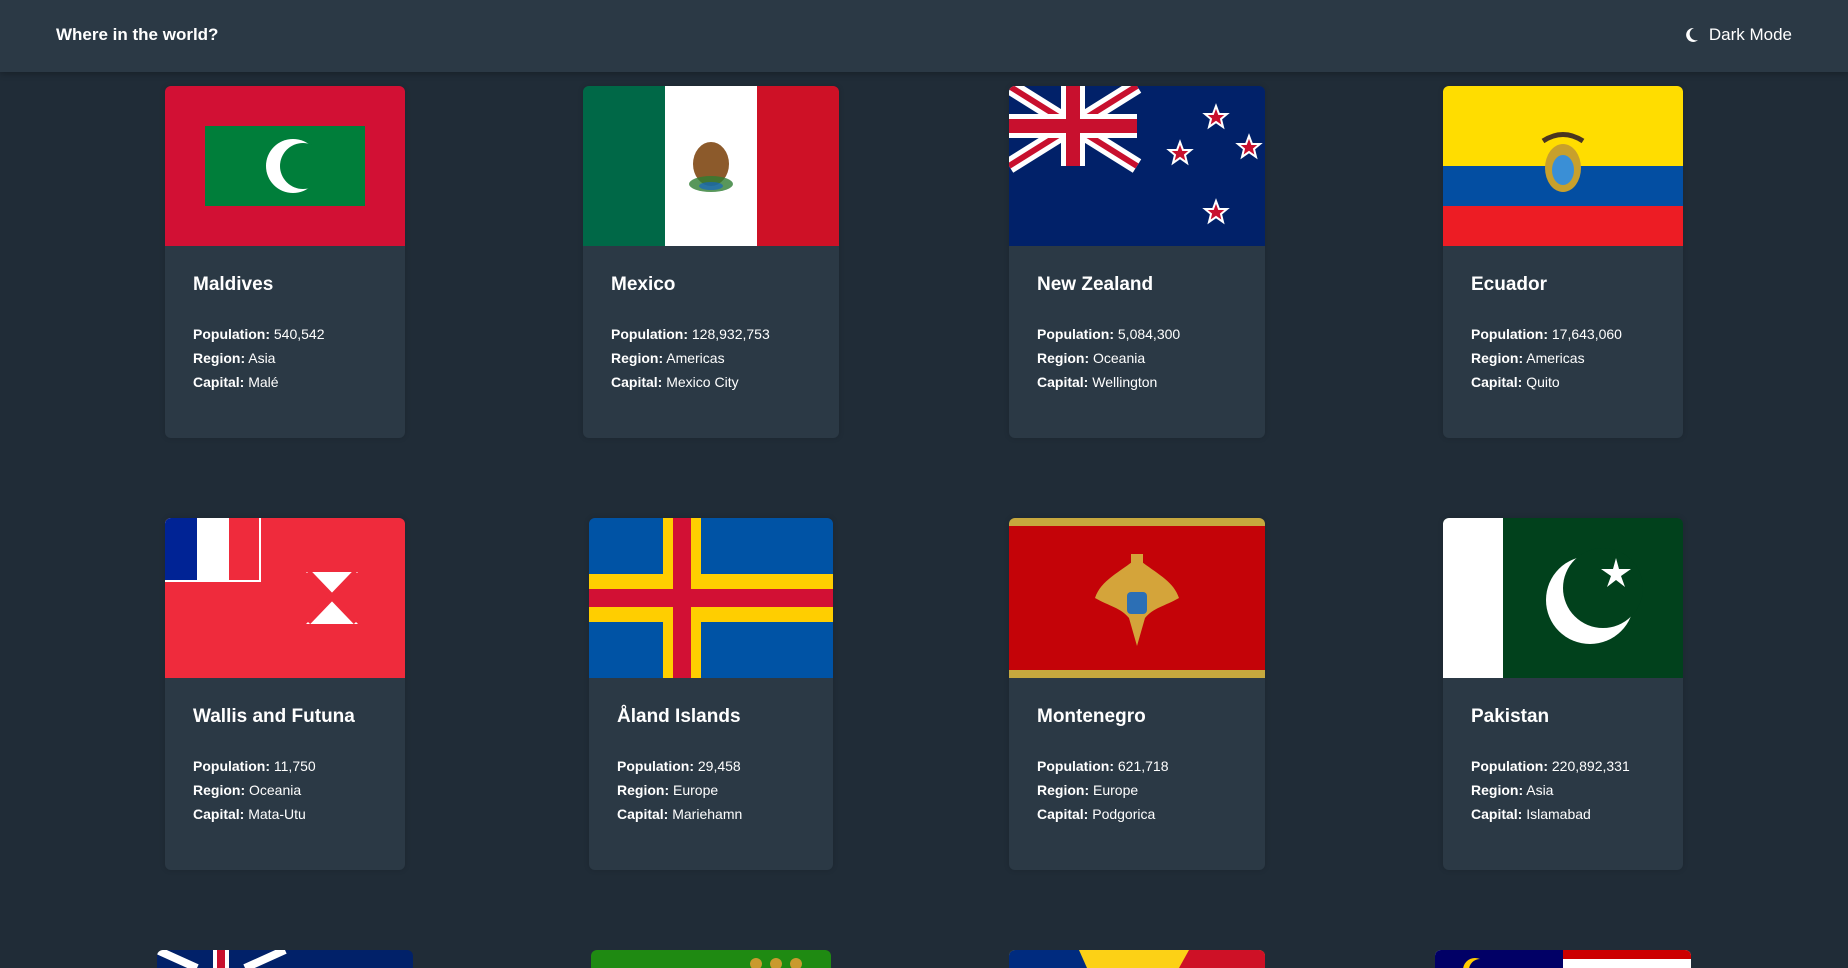 The image size is (1848, 968). I want to click on capital-value: Mariehamn, so click(707, 814).